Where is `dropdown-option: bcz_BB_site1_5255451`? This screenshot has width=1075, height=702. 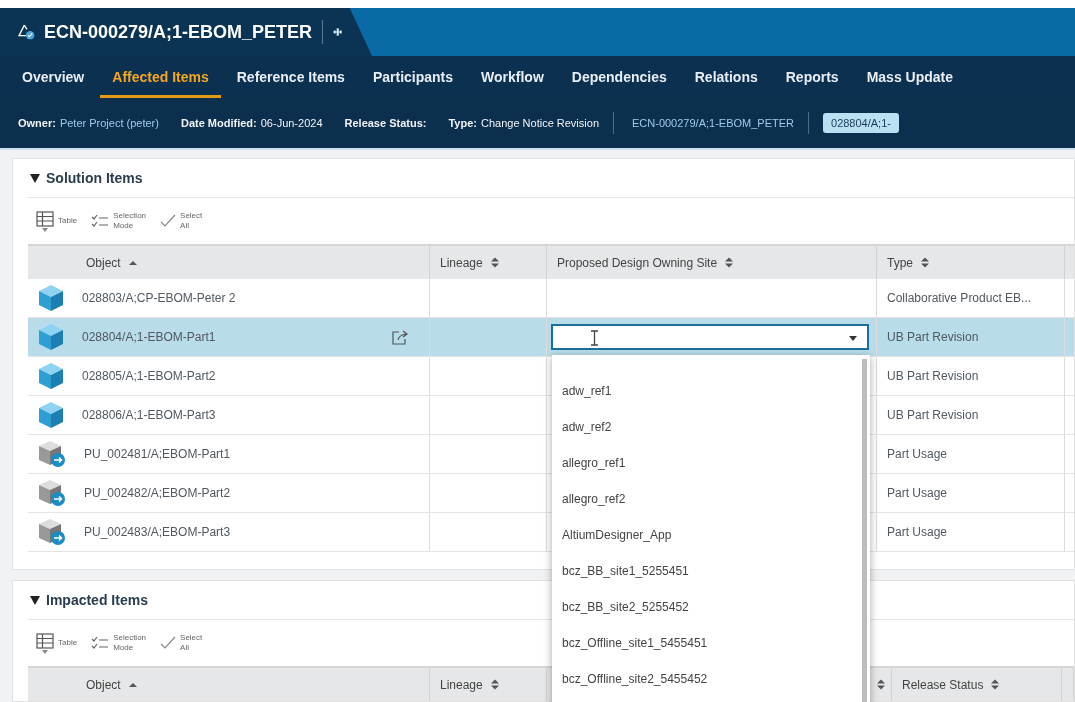 dropdown-option: bcz_BB_site1_5255451 is located at coordinates (712, 571).